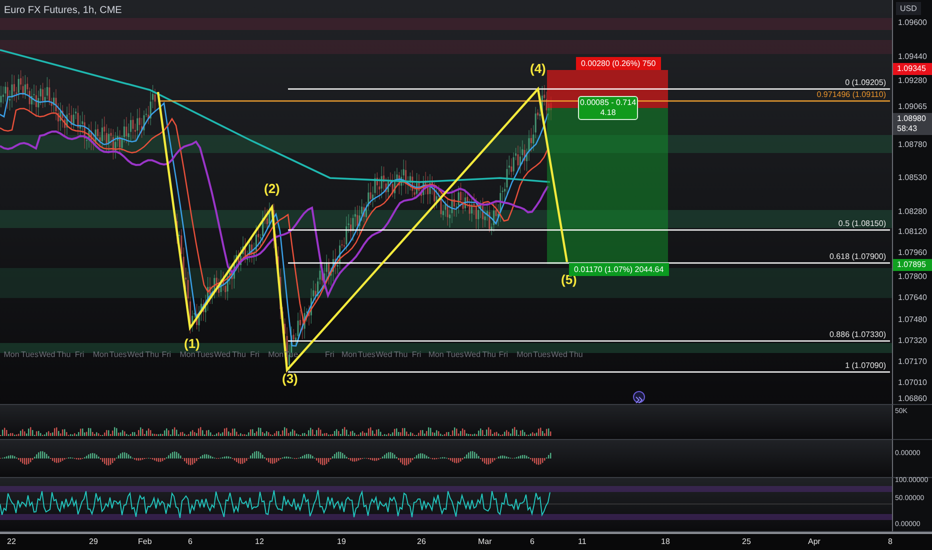  What do you see at coordinates (11, 541) in the screenshot?
I see `time-label: 22` at bounding box center [11, 541].